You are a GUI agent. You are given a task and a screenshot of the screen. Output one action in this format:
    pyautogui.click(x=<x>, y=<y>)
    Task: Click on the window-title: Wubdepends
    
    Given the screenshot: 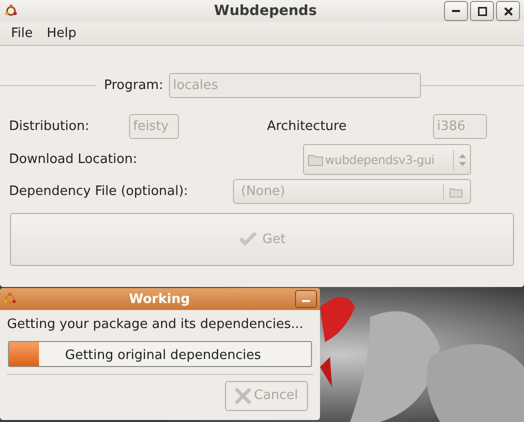 What is the action you would take?
    pyautogui.click(x=265, y=11)
    